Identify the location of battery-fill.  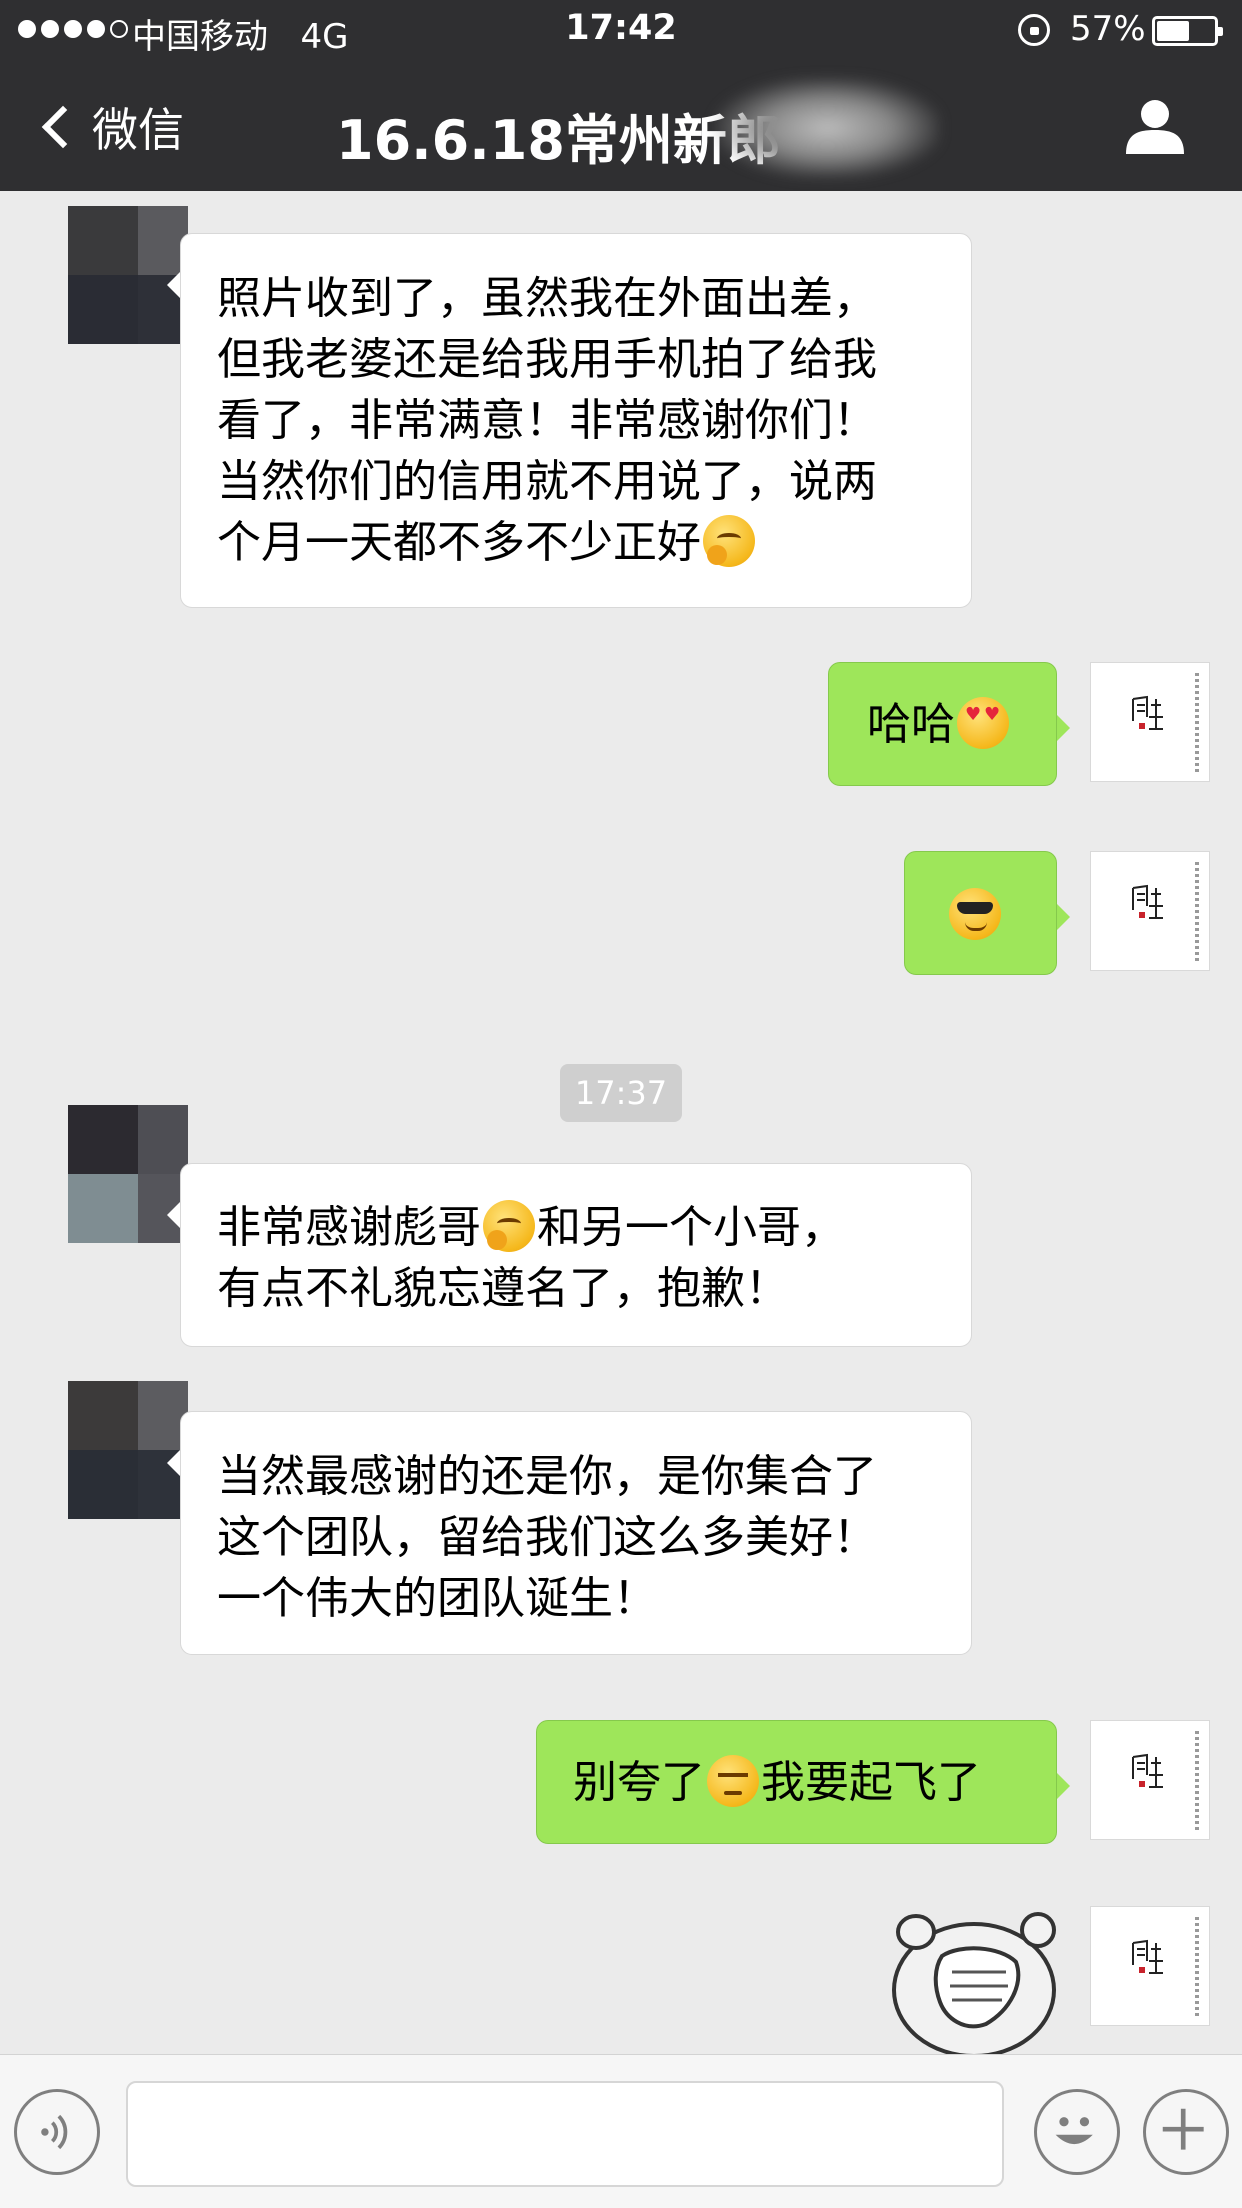
(1173, 31).